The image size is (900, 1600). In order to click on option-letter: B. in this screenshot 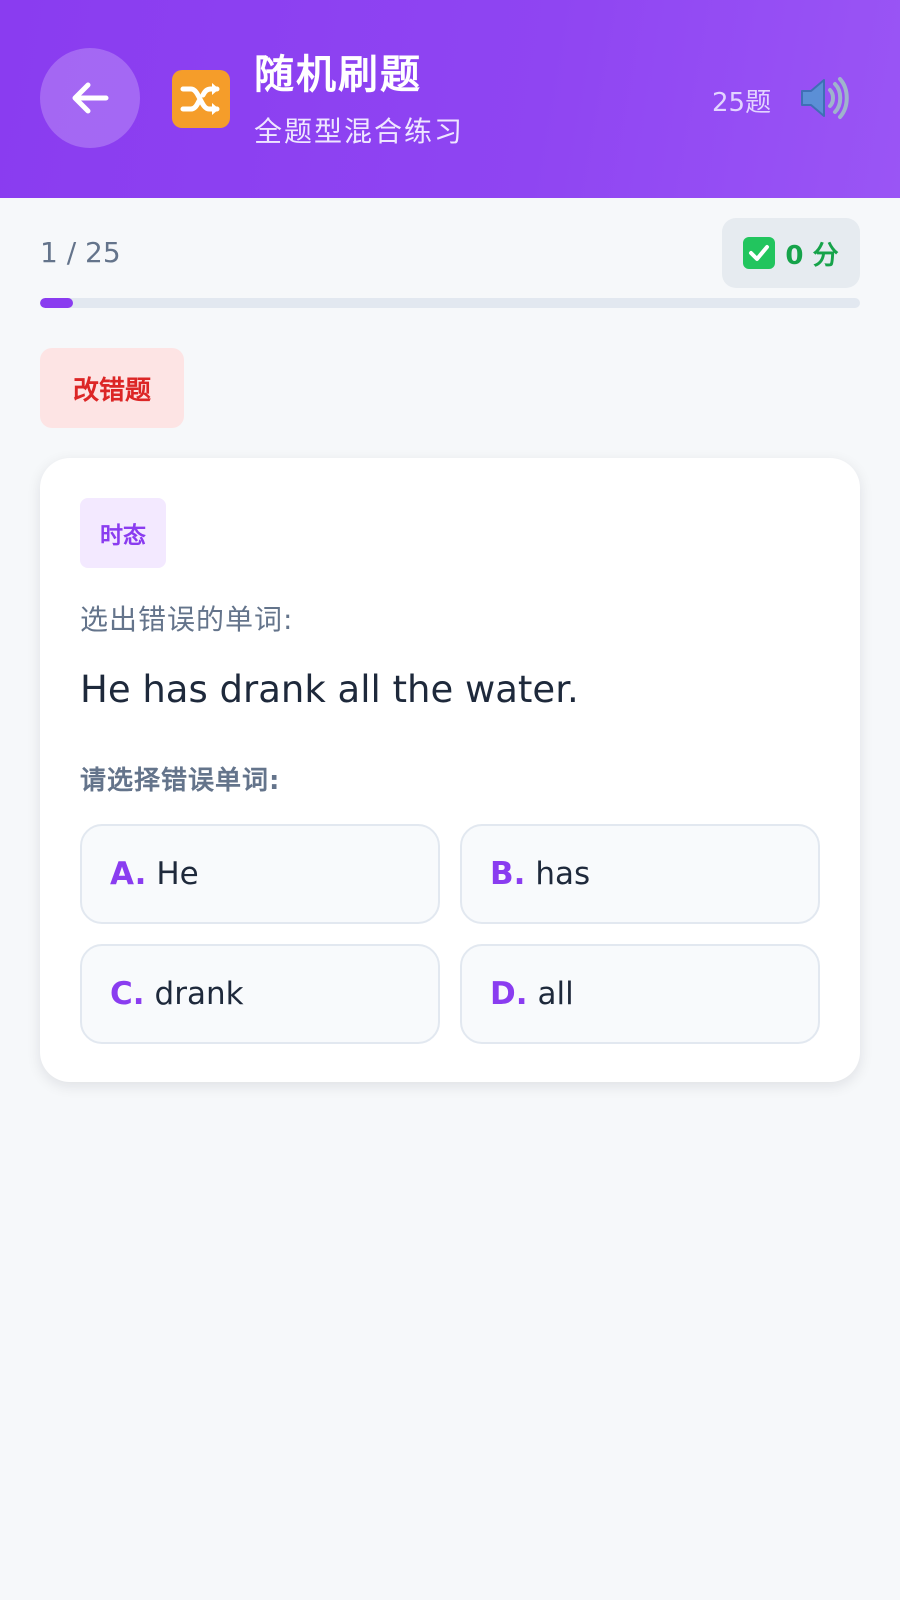, I will do `click(508, 874)`.